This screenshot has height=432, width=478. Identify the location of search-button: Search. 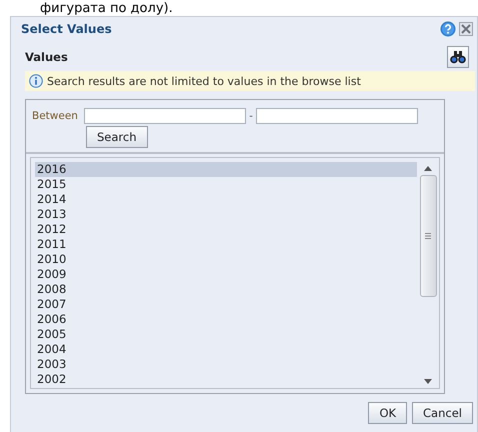
(117, 137).